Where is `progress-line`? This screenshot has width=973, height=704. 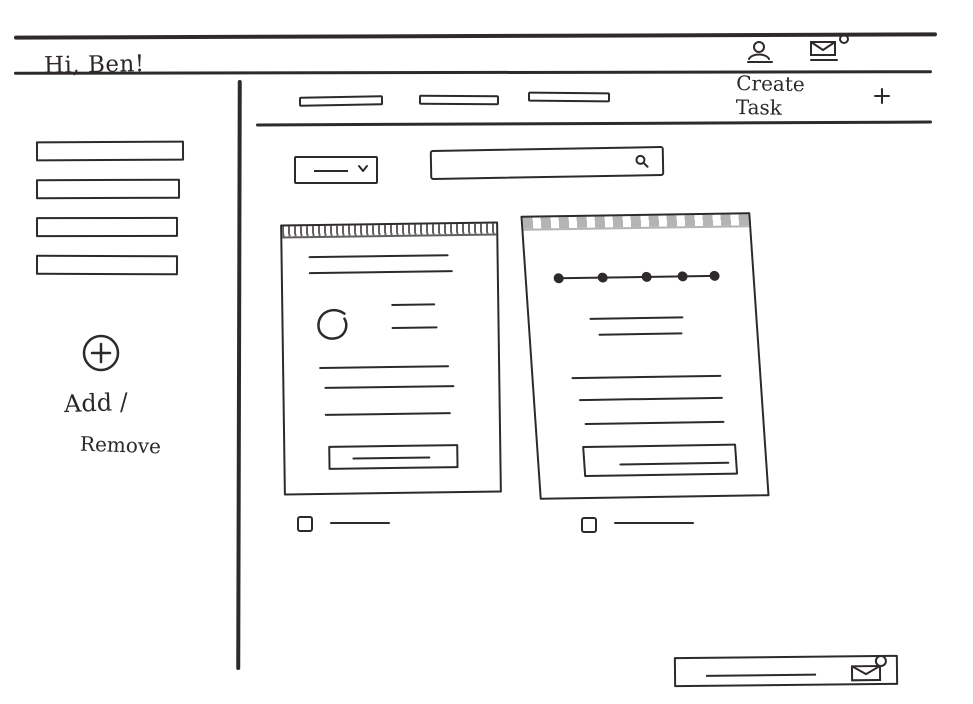
progress-line is located at coordinates (636, 277).